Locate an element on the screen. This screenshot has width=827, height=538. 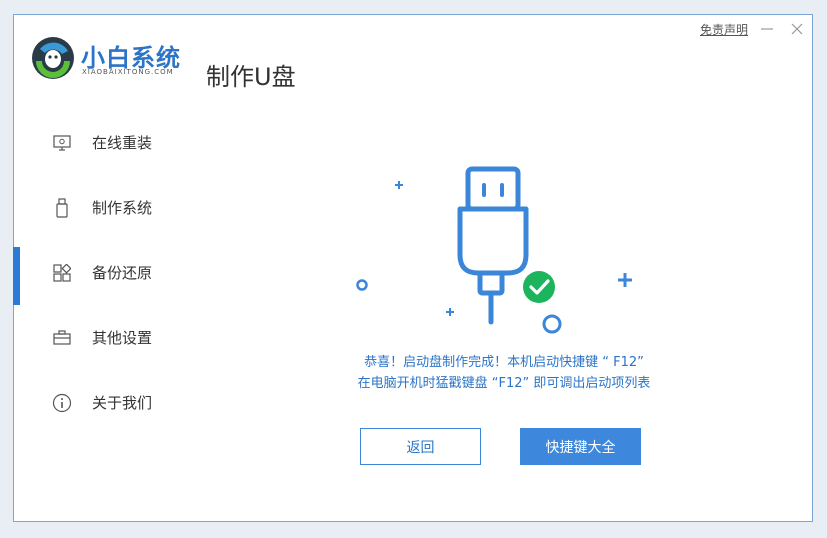
success-message: 恭喜！启动盘制作完成！本机启动快捷键 “ F12” is located at coordinates (504, 362).